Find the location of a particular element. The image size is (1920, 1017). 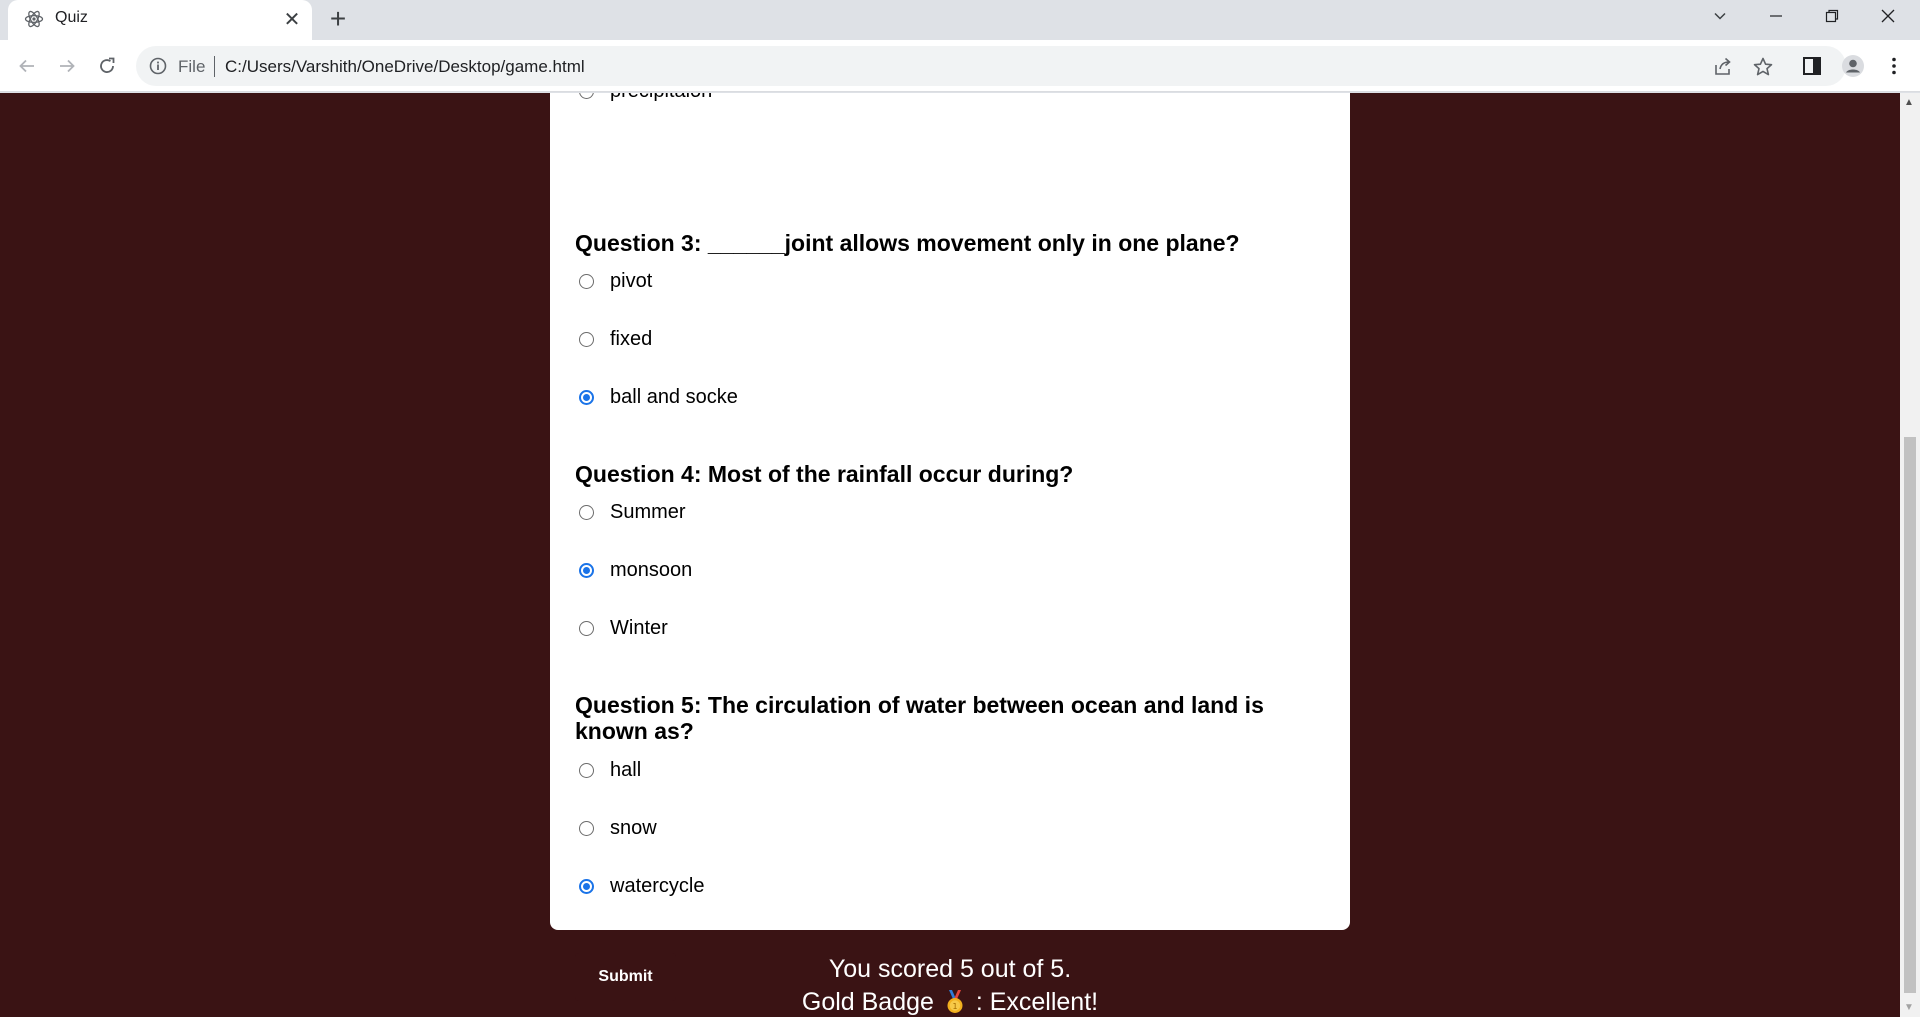

arrow-right-icon is located at coordinates (67, 66).